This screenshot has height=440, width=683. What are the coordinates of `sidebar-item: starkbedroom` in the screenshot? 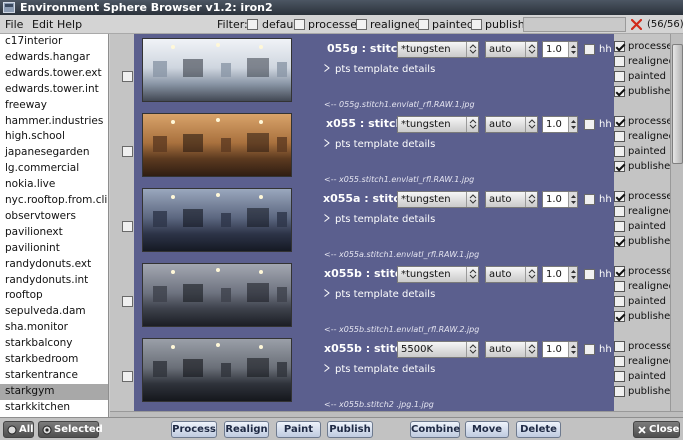 It's located at (54, 360).